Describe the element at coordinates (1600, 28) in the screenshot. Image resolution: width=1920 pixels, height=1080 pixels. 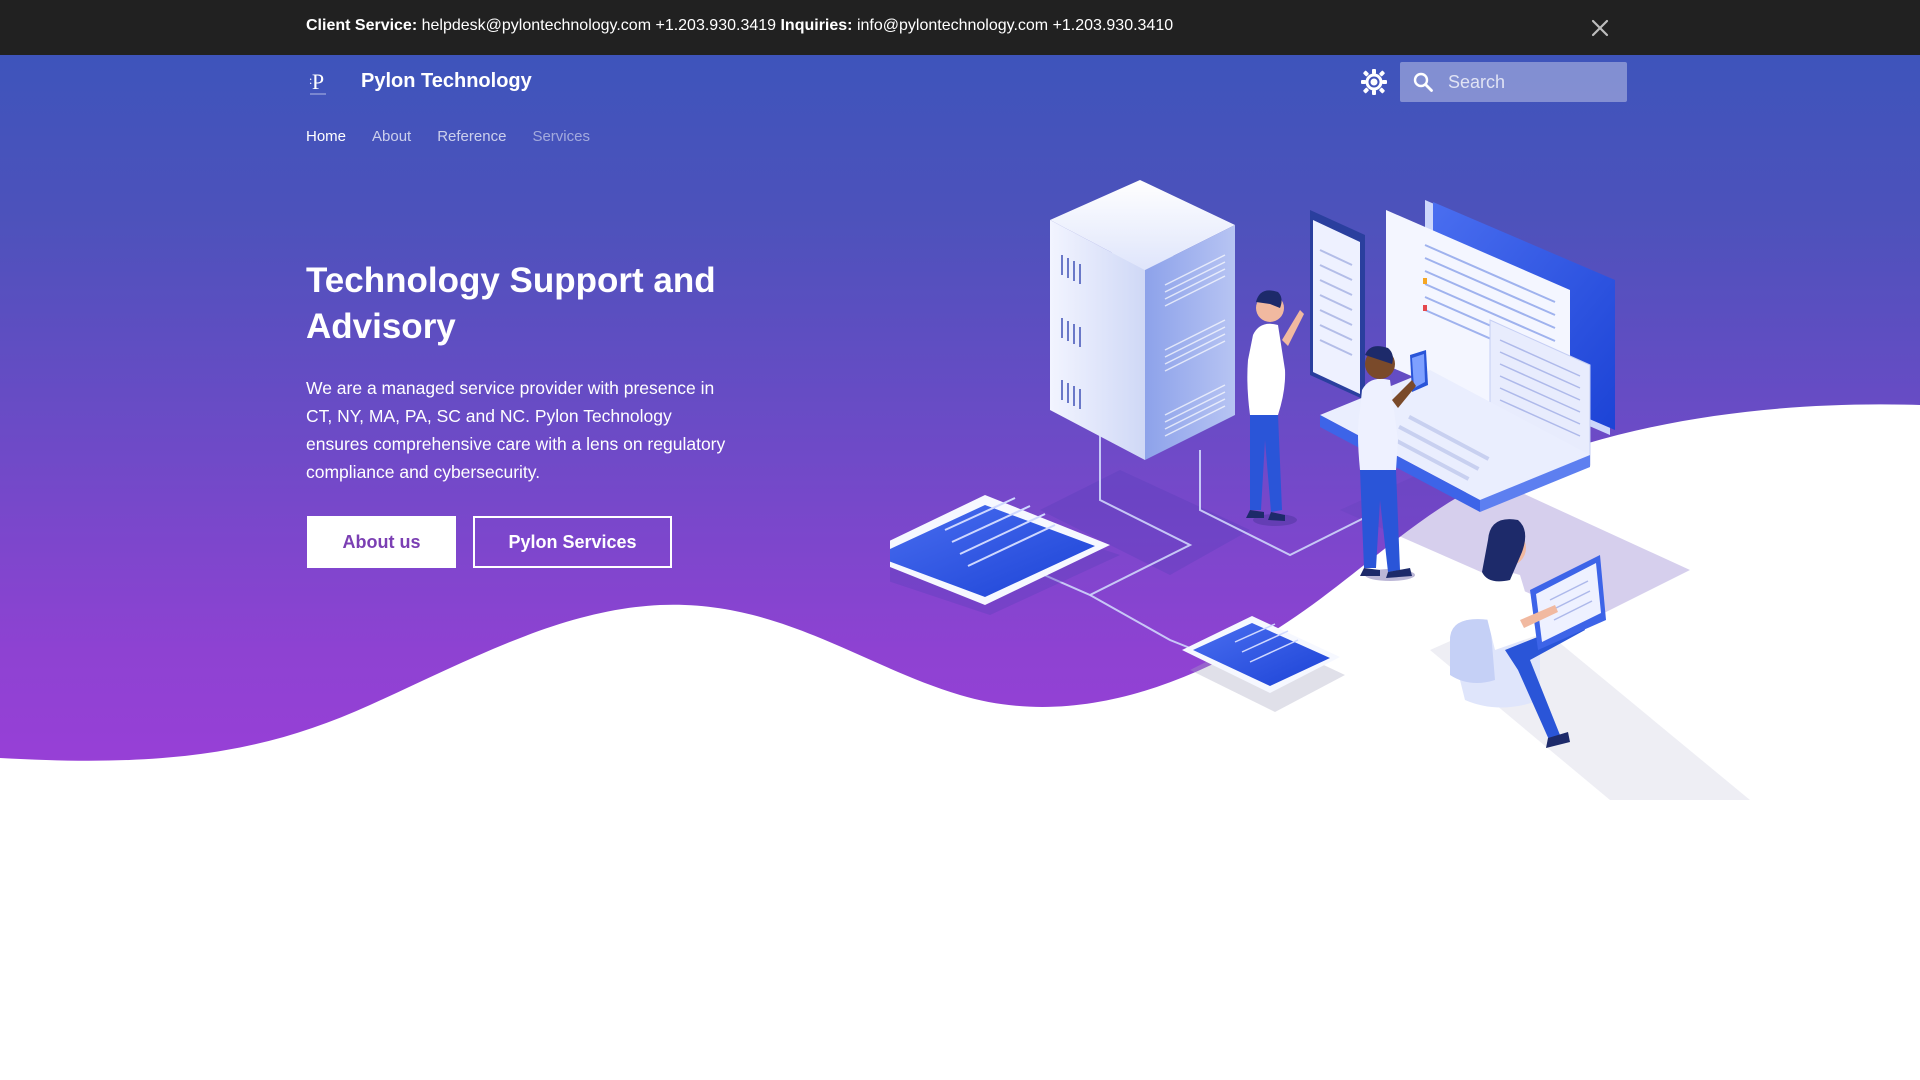
I see `close-icon` at that location.